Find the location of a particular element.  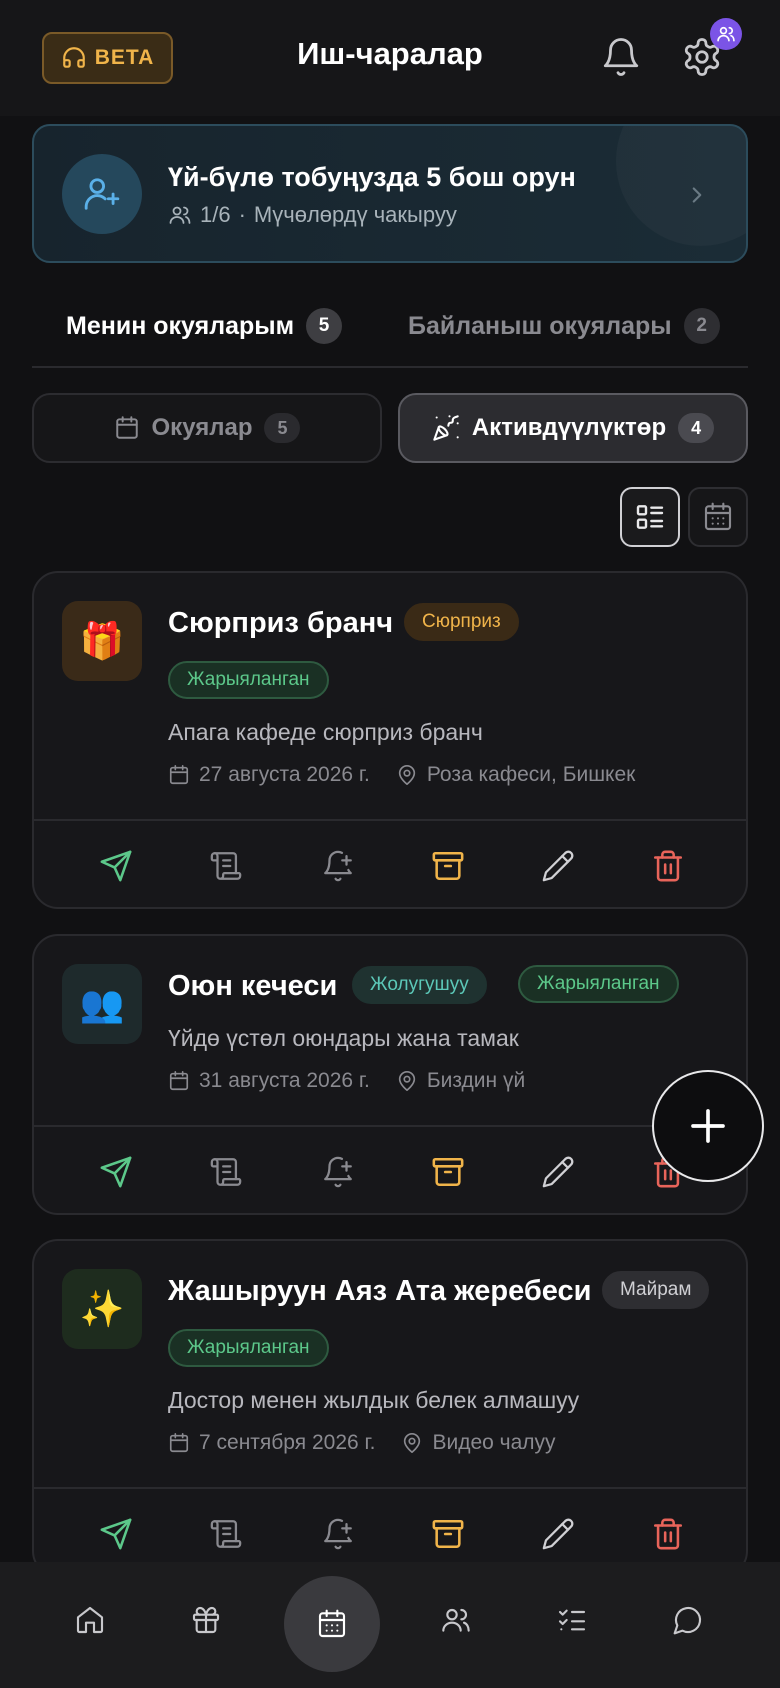

notifications-icon is located at coordinates (621, 57).